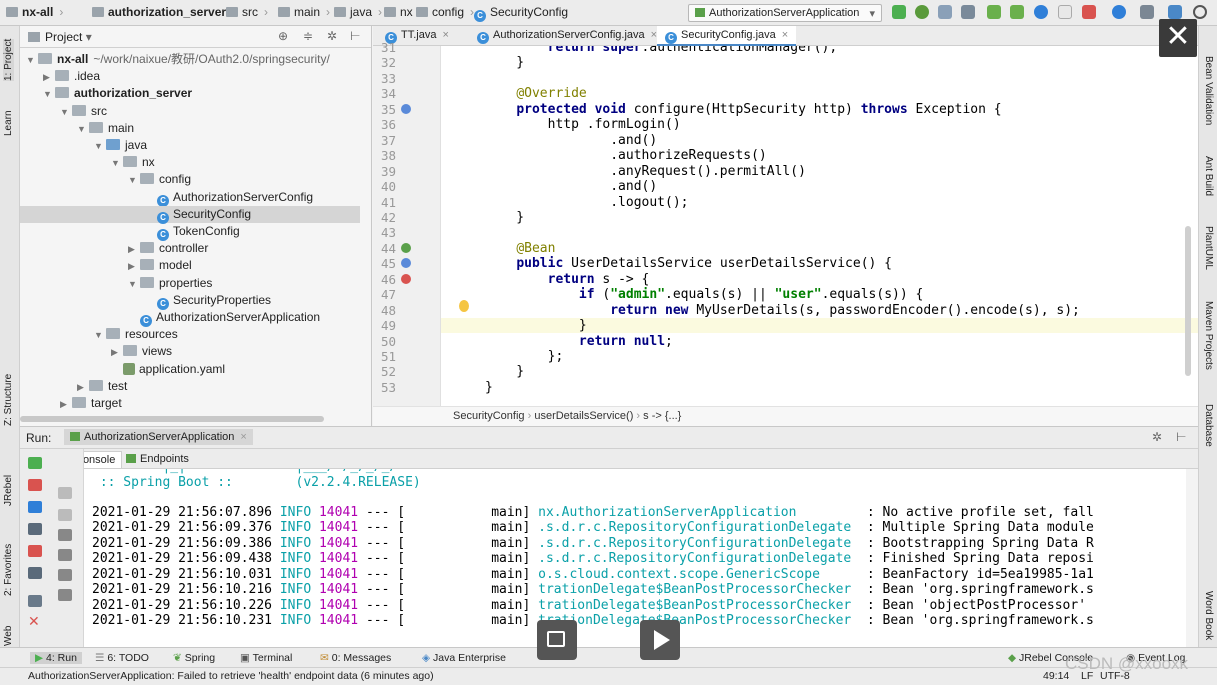  I want to click on stop-icon, so click(35, 485).